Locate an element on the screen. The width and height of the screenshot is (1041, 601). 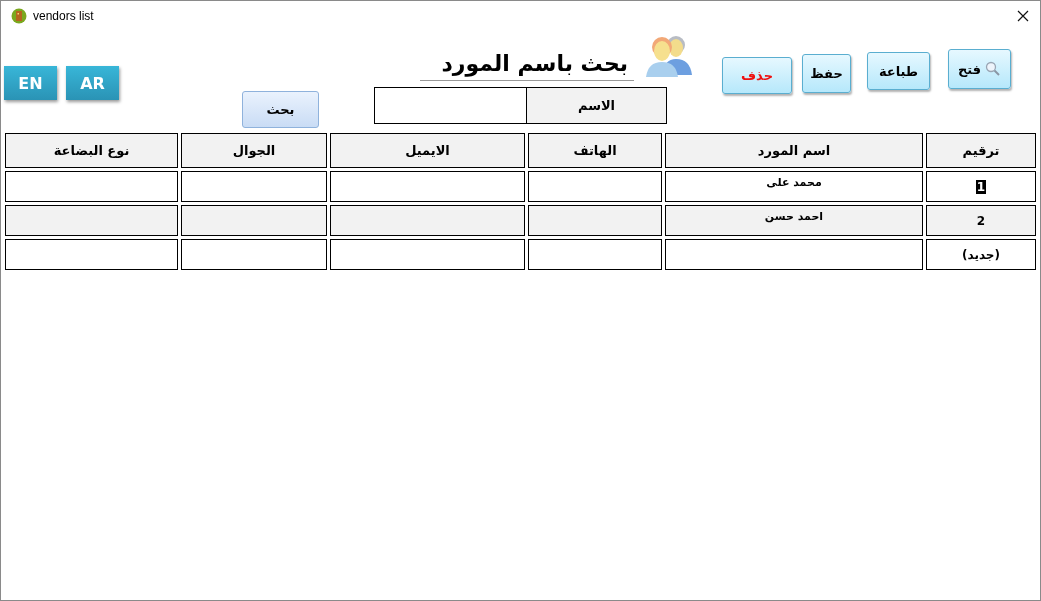
column-header: اسم المورد is located at coordinates (794, 150).